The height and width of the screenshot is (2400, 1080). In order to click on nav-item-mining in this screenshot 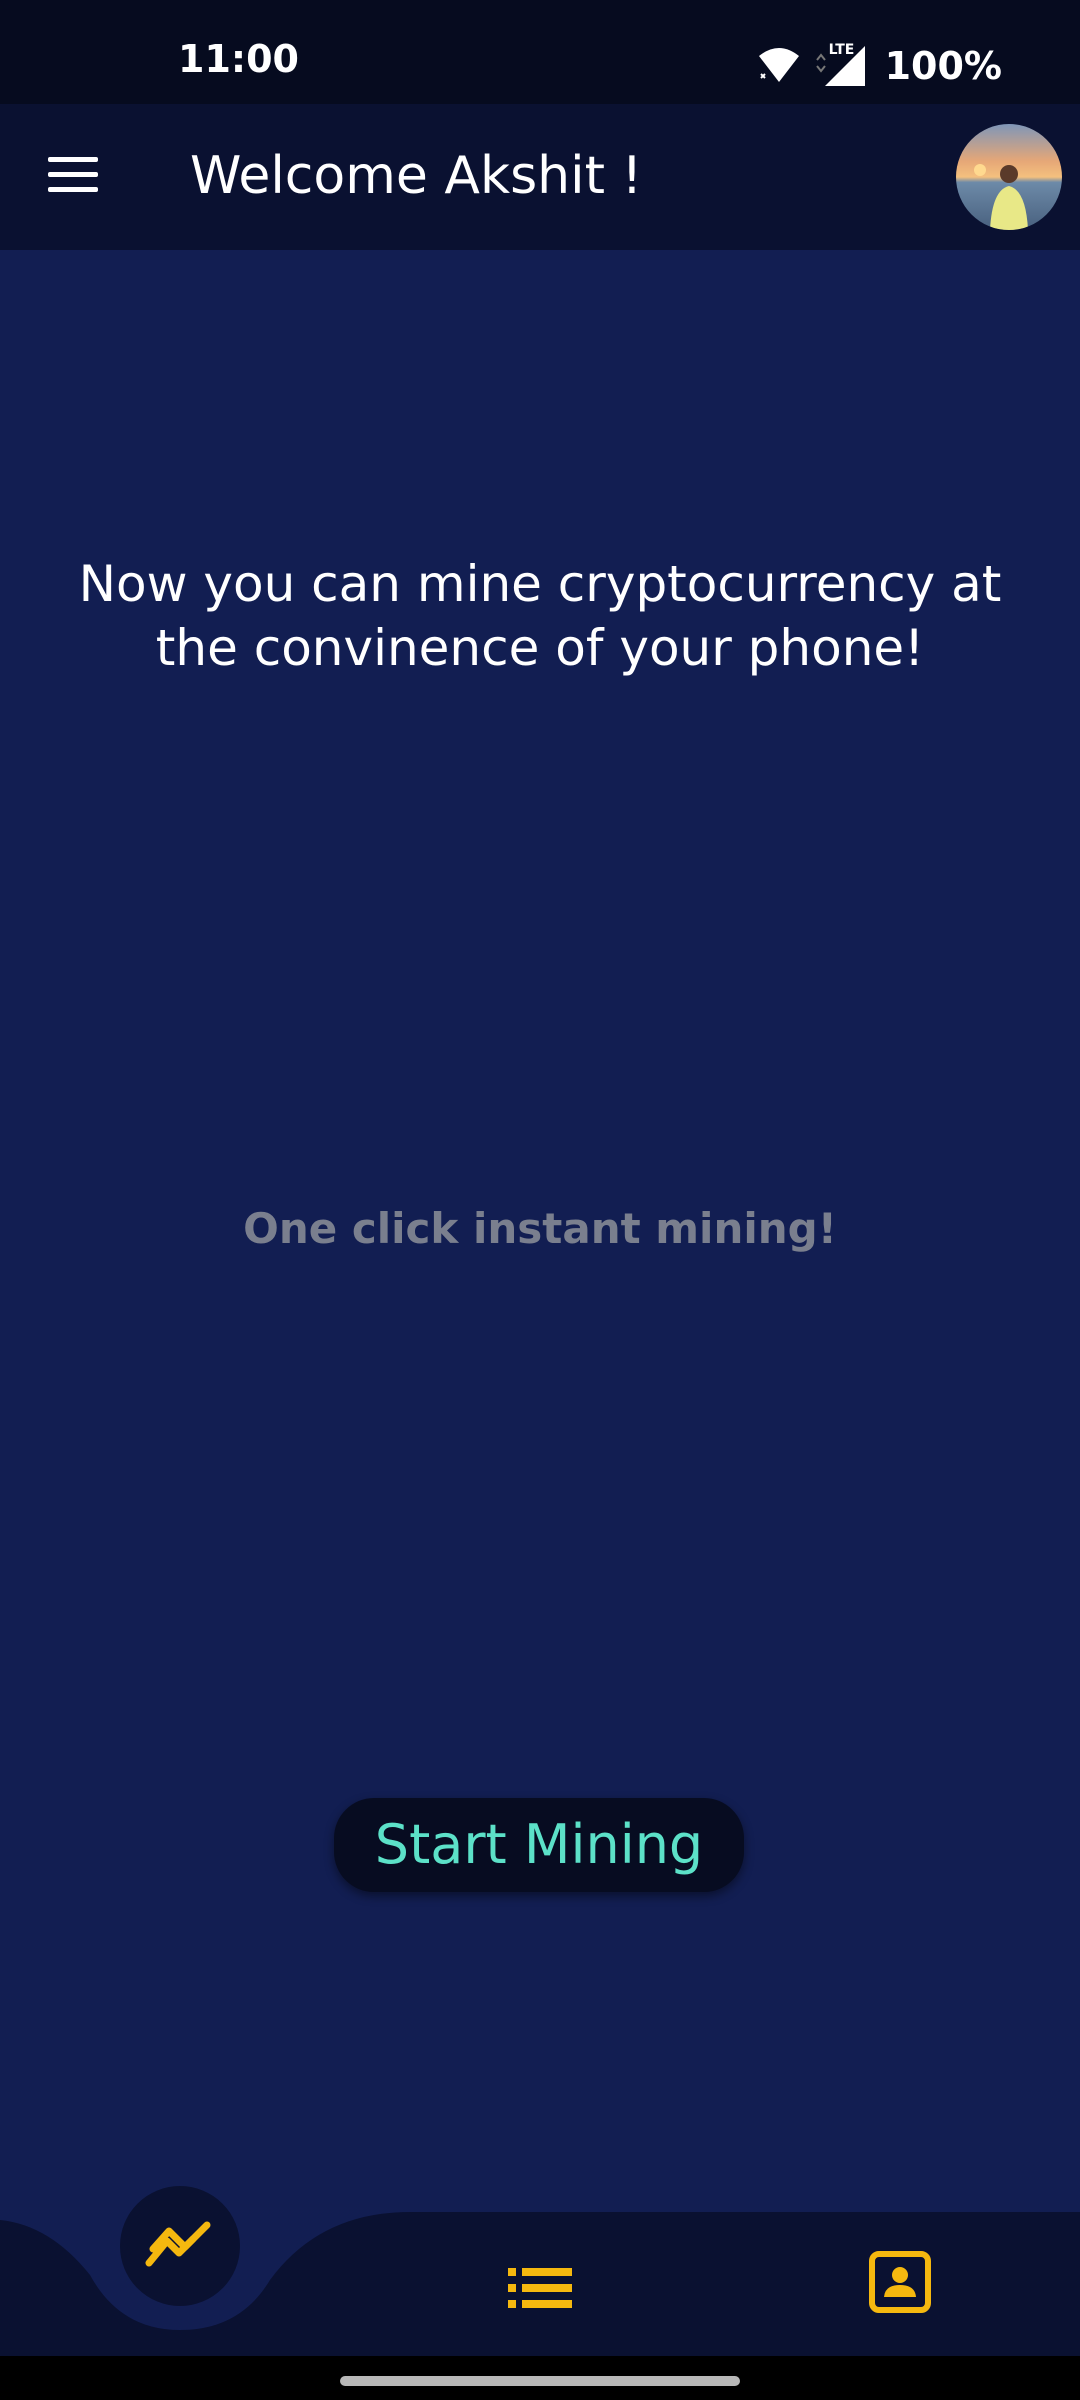, I will do `click(180, 2246)`.